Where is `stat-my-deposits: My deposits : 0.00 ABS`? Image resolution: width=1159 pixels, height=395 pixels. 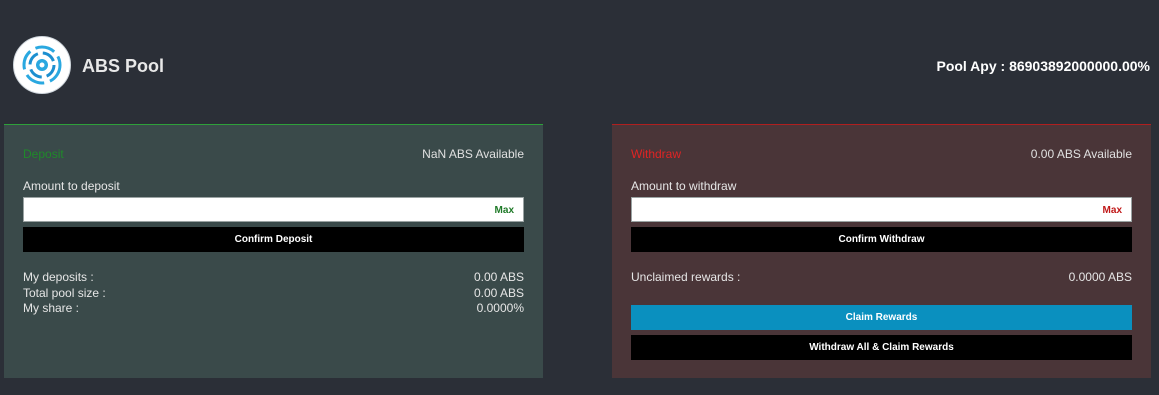 stat-my-deposits: My deposits : 0.00 ABS is located at coordinates (273, 278).